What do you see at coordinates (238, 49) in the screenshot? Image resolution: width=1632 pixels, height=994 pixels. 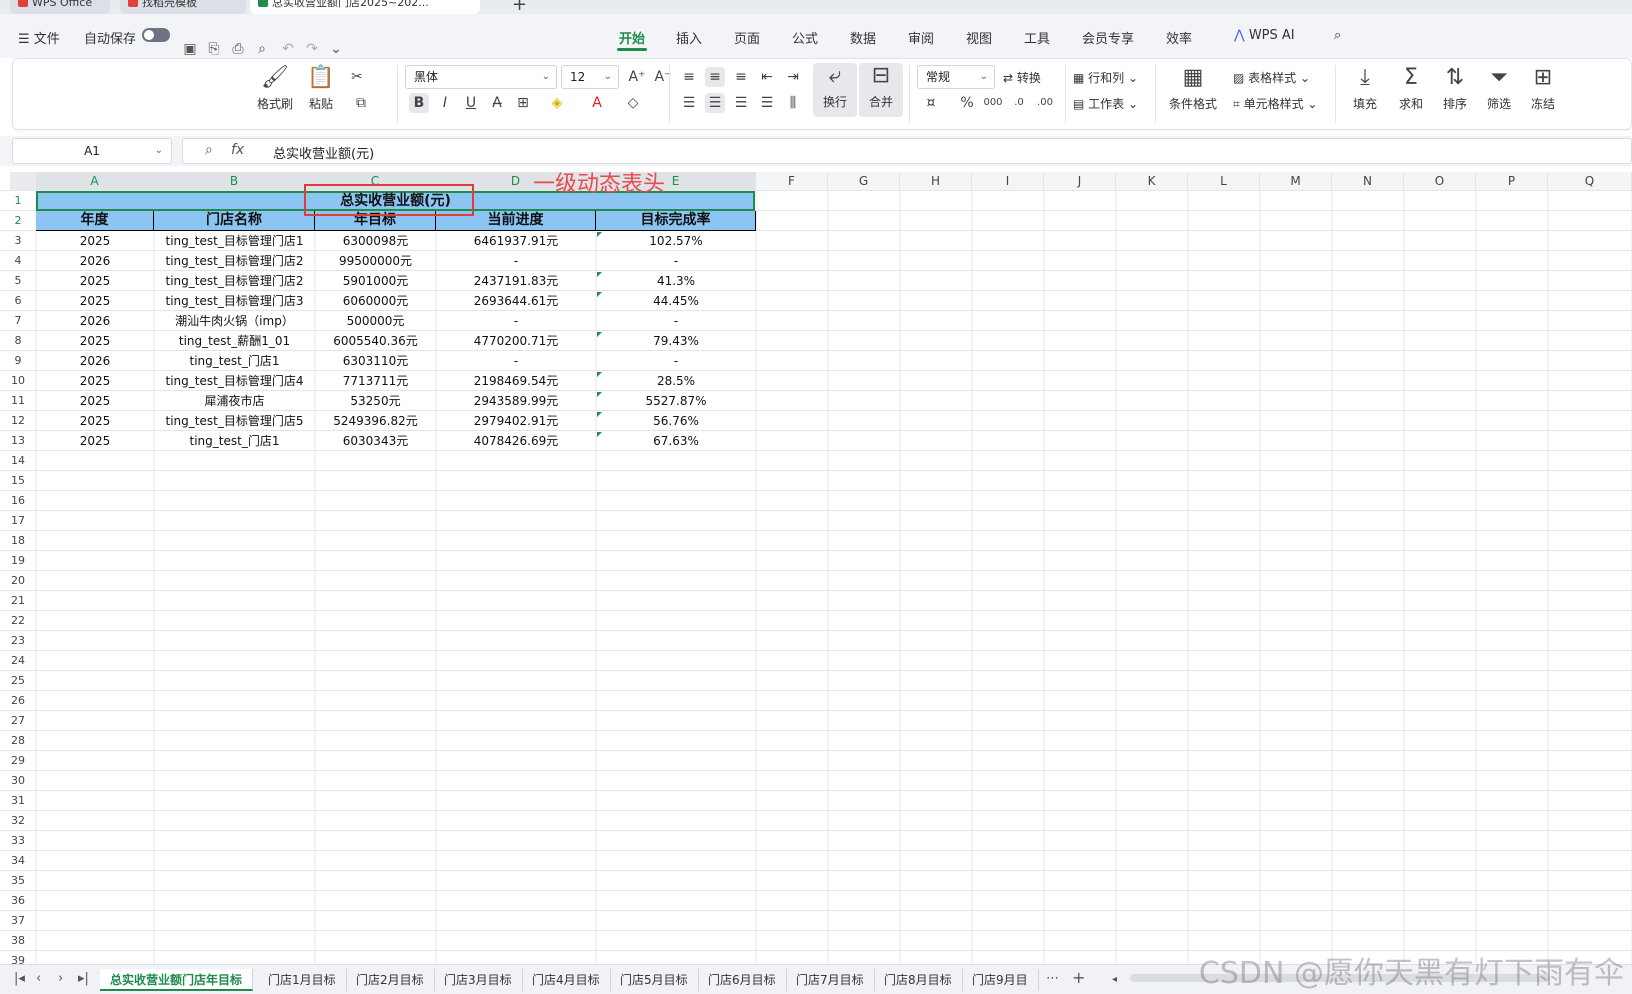 I see `print-icon: ⎙` at bounding box center [238, 49].